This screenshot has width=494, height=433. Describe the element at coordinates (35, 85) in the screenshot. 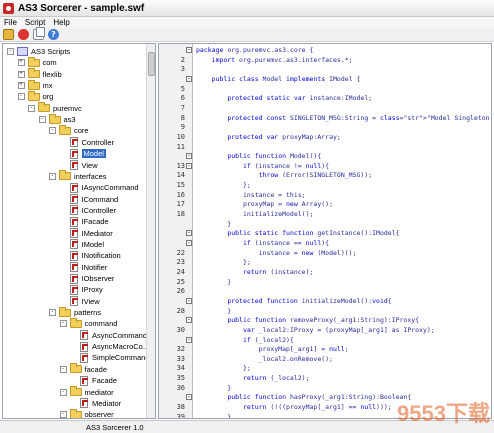

I see `tree-item-mx: + mx` at that location.